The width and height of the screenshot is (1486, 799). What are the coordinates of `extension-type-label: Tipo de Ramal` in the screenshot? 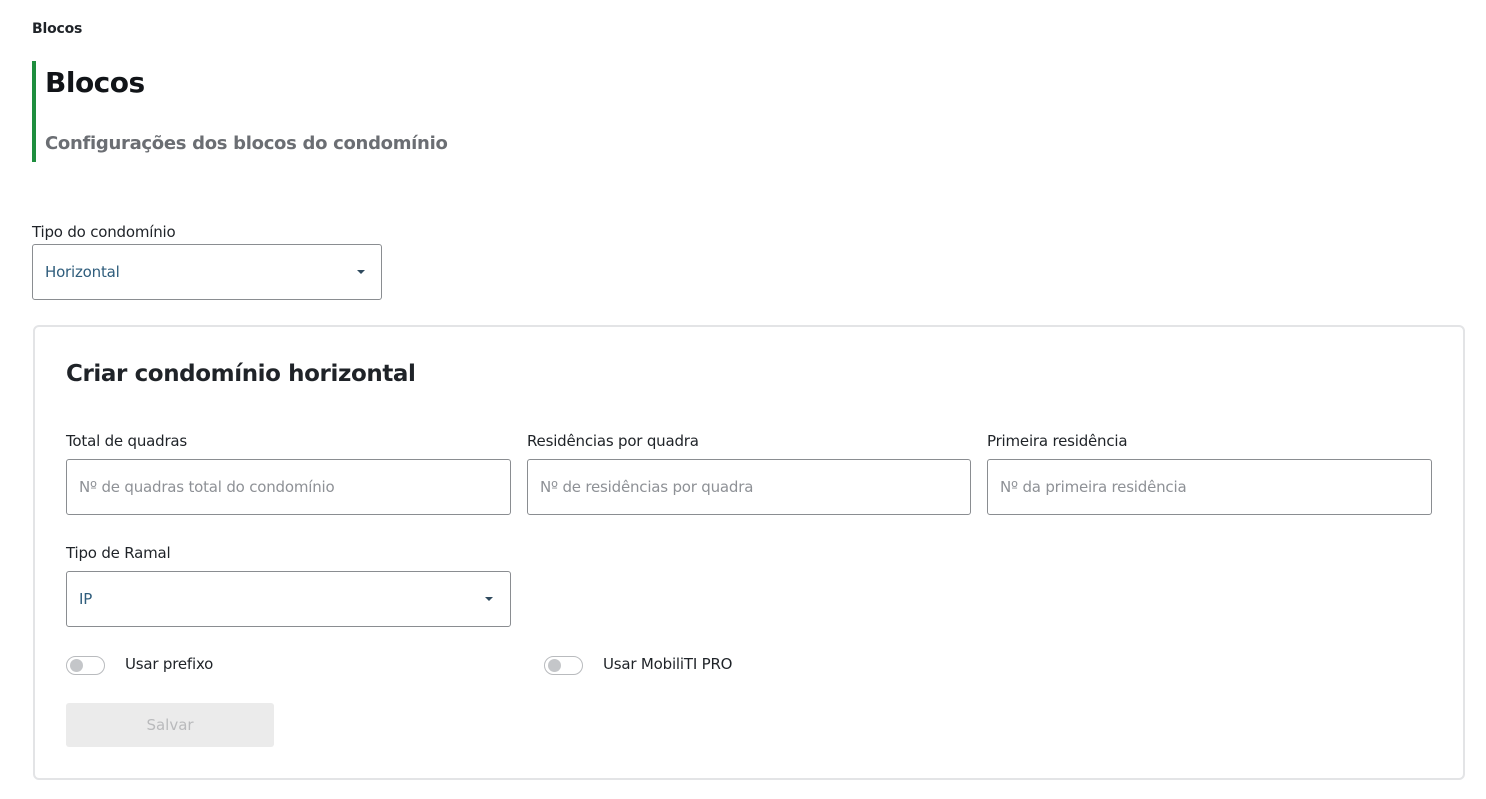 It's located at (118, 553).